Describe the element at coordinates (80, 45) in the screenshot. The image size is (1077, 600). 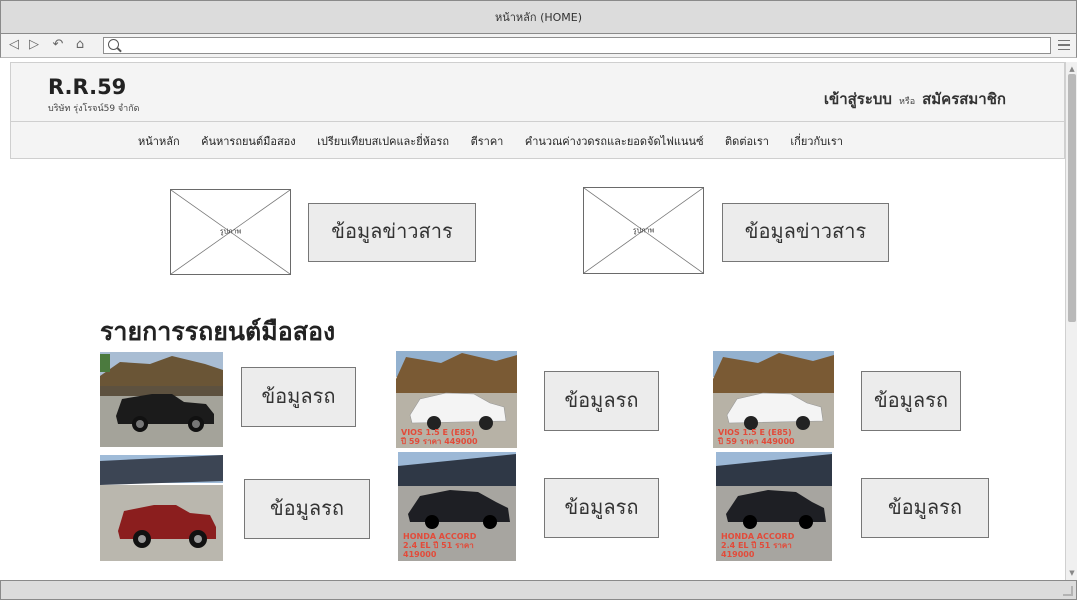
I see `home-icon: ⌂` at that location.